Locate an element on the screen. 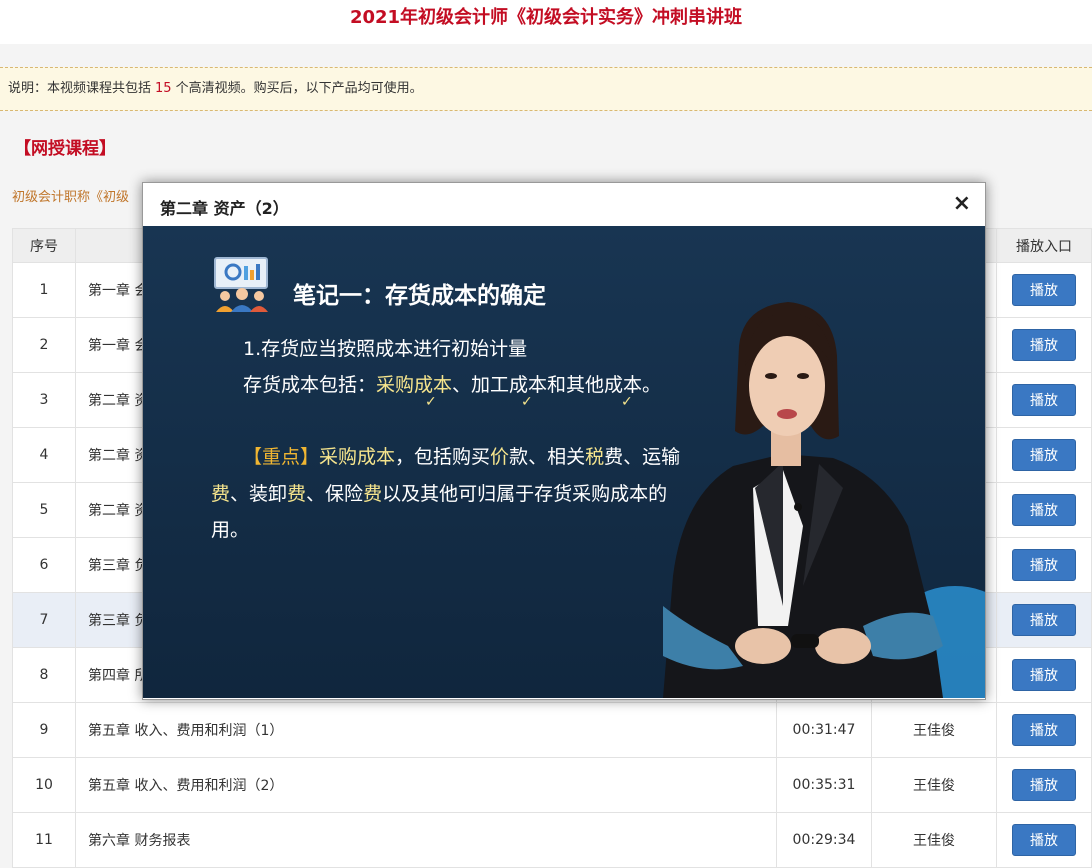 This screenshot has width=1092, height=868. notice-bar: 说明：本视频课程共包括 15 个高清视频。购买后，以下产品均可使用。 is located at coordinates (546, 89).